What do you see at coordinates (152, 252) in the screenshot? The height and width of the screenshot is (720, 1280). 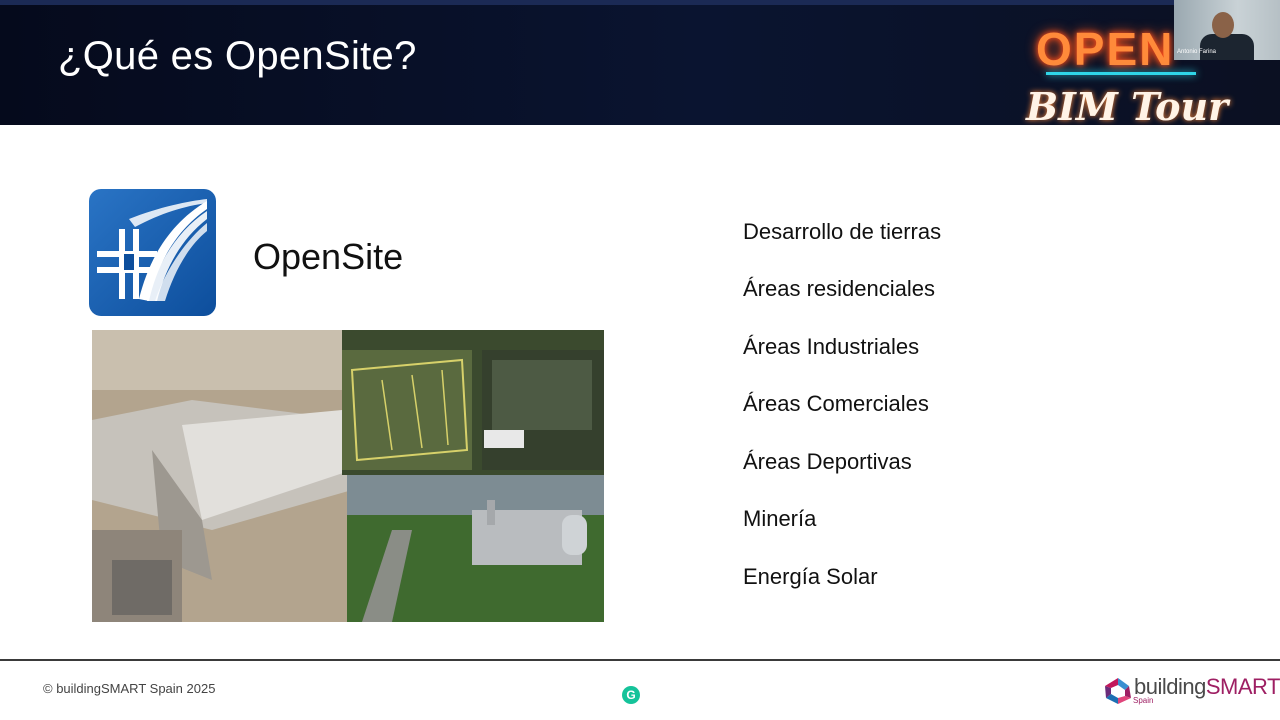 I see `opensite-app-icon` at bounding box center [152, 252].